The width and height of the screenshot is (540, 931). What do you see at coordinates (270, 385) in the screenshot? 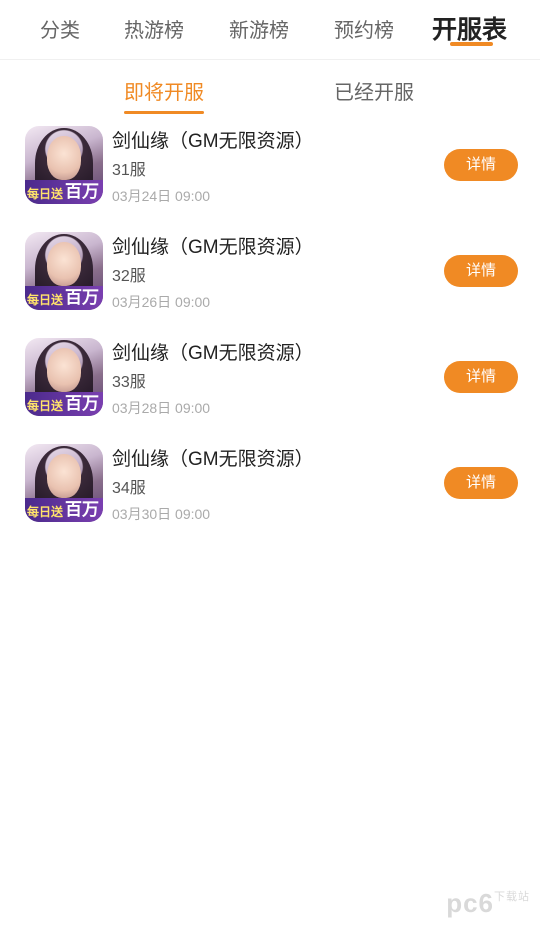
I see `list-item: 每日送 百万 剑仙缘（GM无限资源） 33服 03月28日 09:00 详情` at bounding box center [270, 385].